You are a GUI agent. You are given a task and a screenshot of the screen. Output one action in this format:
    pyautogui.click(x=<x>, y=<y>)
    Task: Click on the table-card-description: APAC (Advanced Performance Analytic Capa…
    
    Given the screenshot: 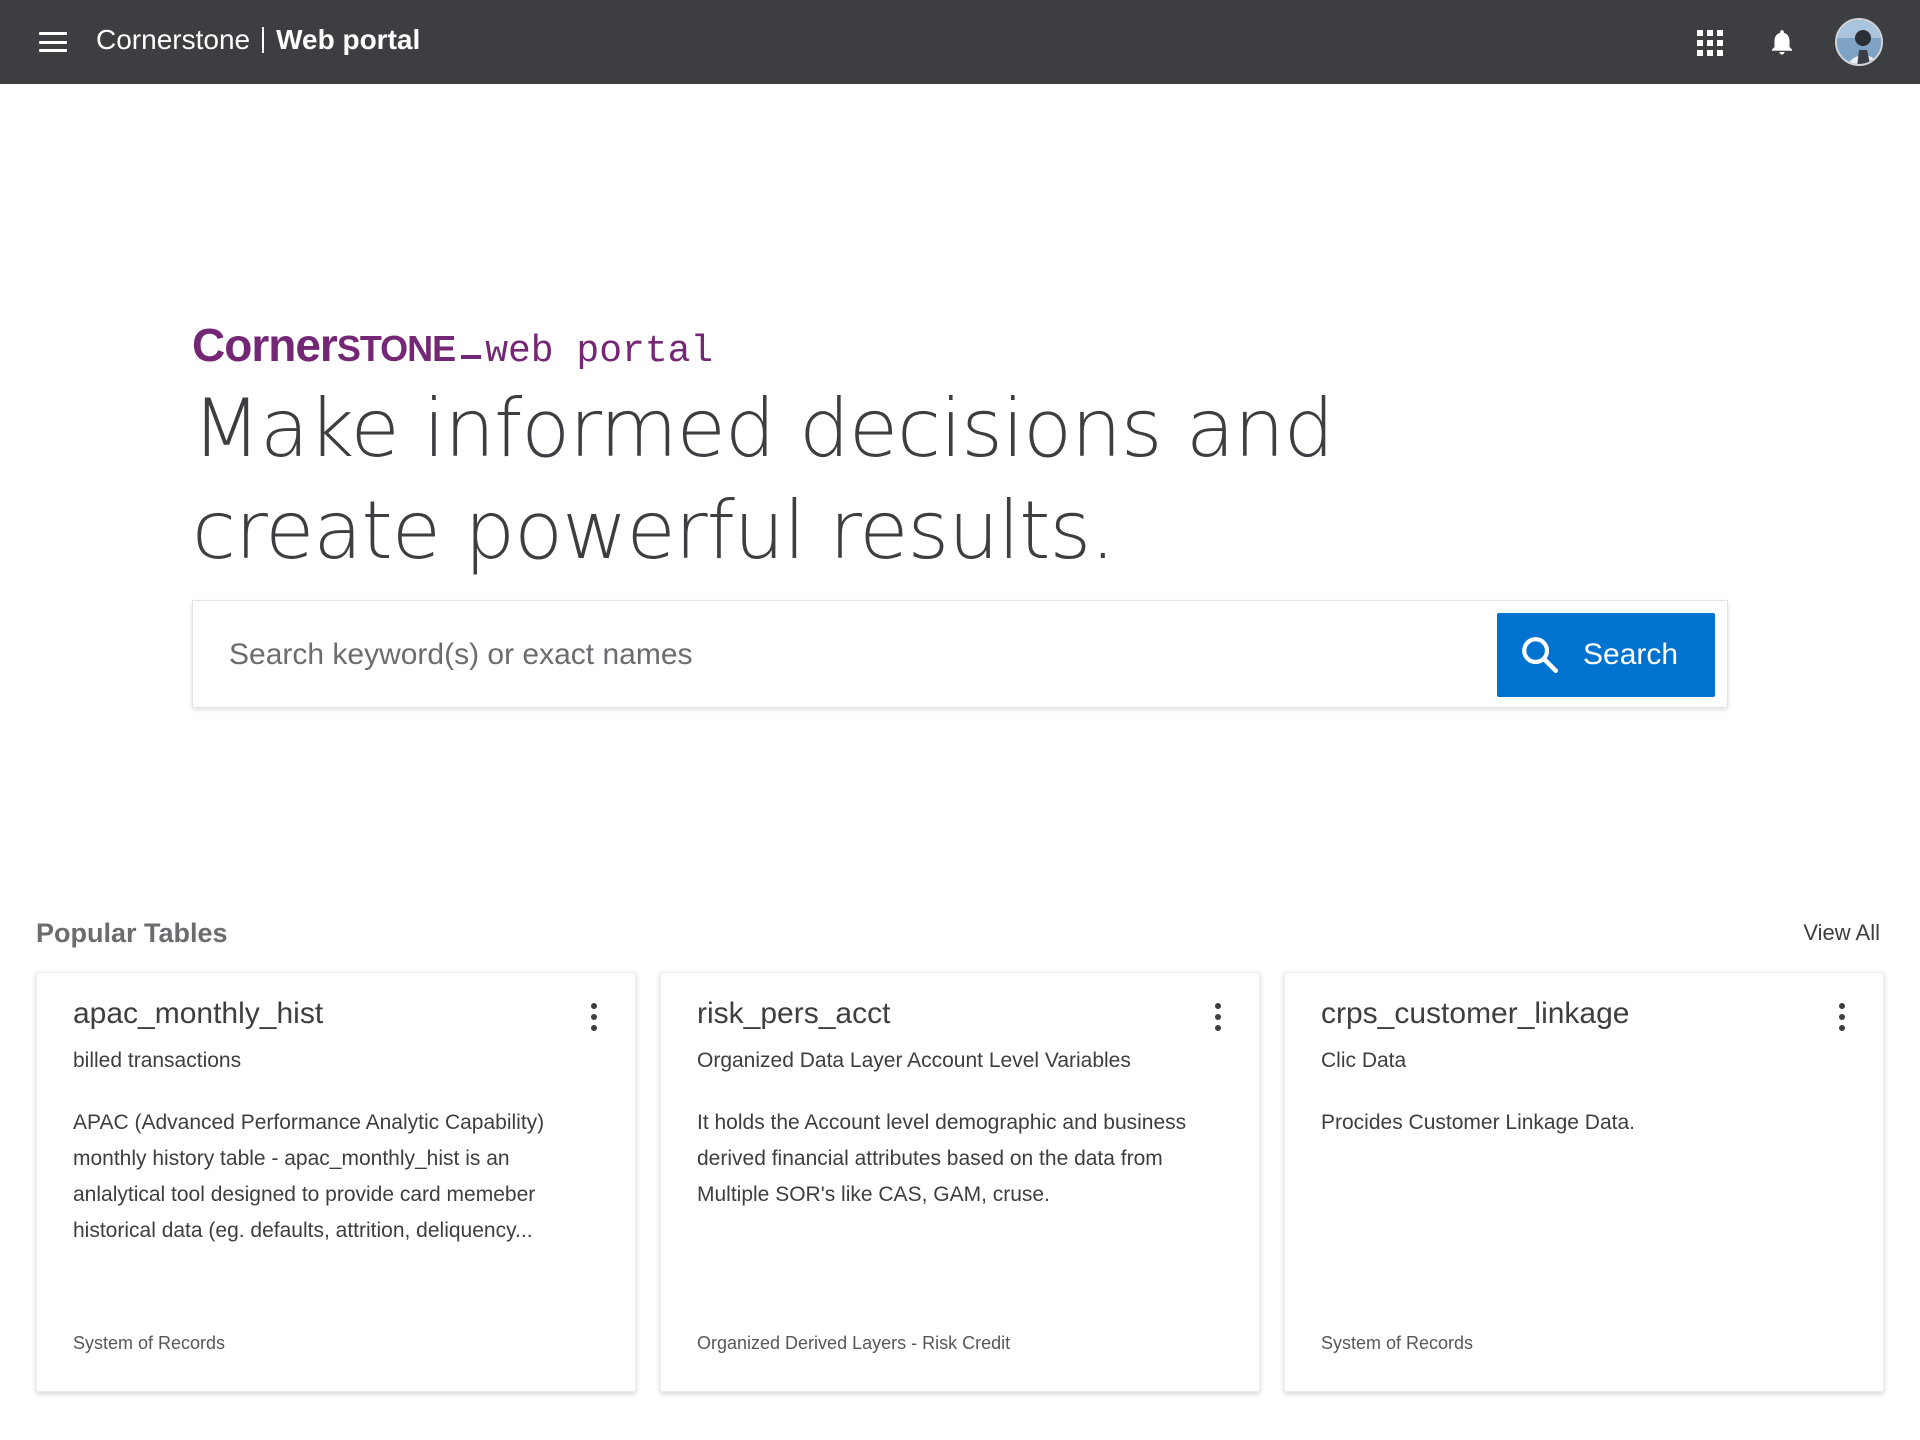 What is the action you would take?
    pyautogui.click(x=309, y=1176)
    